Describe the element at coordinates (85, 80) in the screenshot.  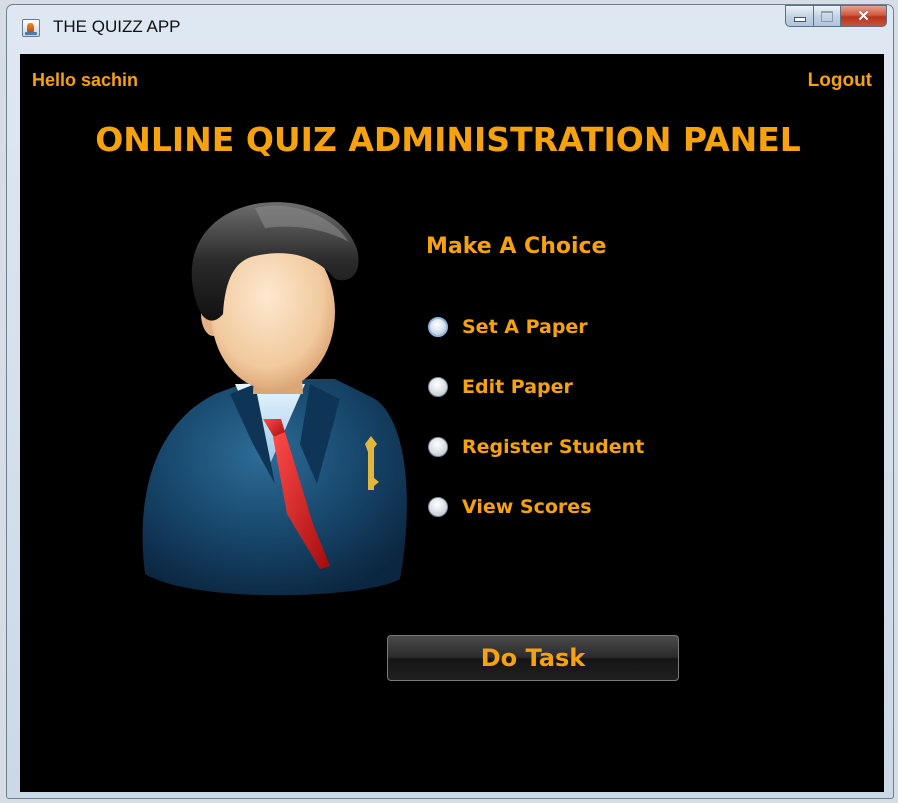
I see `greeting-text: Hello sachin` at that location.